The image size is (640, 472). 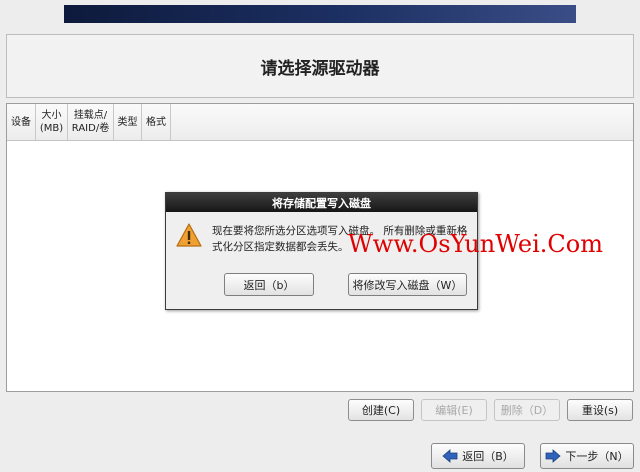 I want to click on reset-button: 重设(s), so click(x=600, y=410).